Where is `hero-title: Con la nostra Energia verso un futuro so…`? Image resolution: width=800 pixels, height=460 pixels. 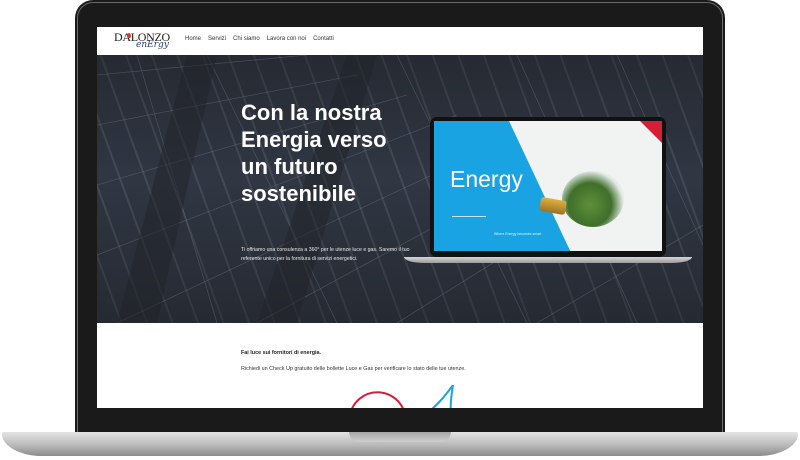
hero-title: Con la nostra Energia verso un futuro so… is located at coordinates (314, 153).